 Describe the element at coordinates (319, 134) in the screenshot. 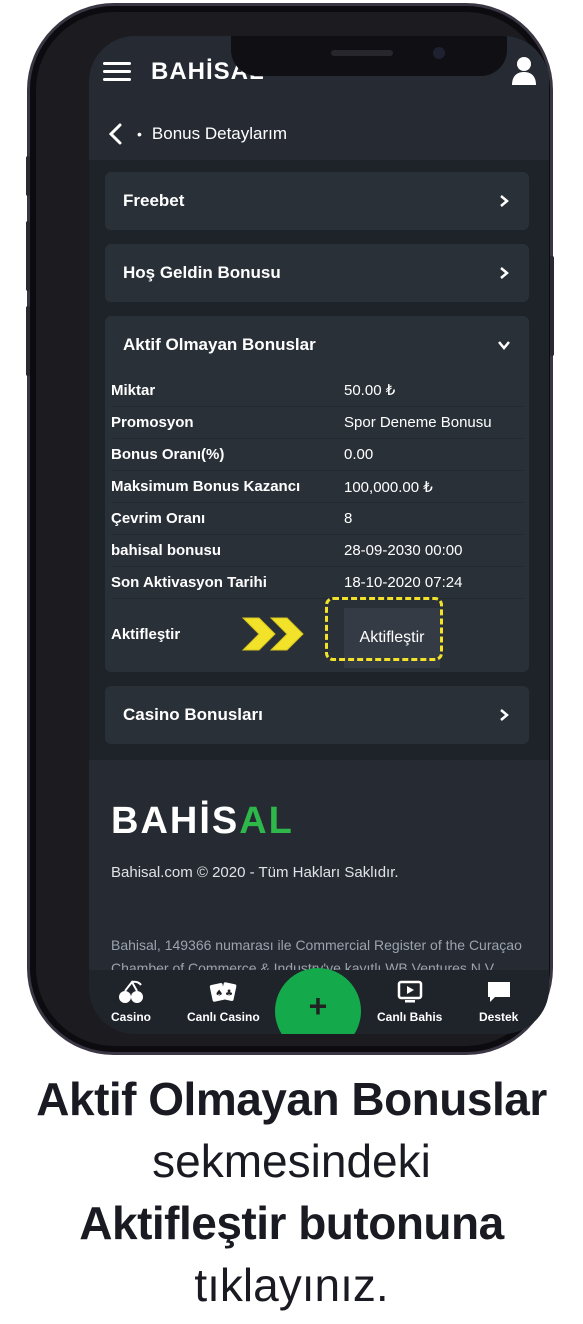

I see `breadcrumb: • Bonus Detaylarım` at that location.